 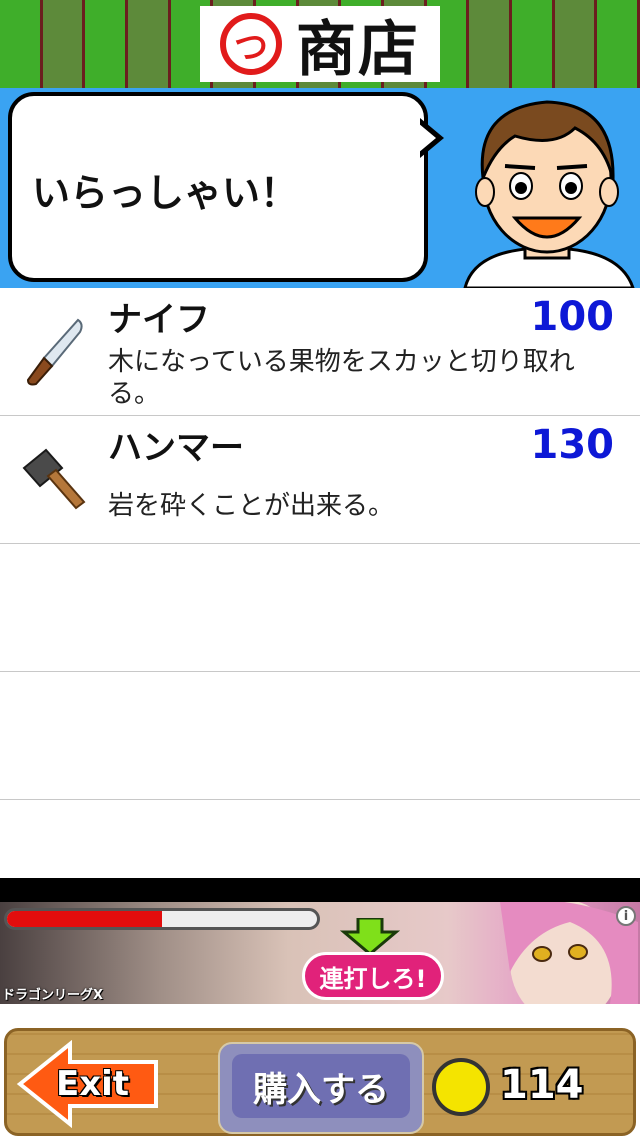 I want to click on speech-bubble: いらっしゃい！, so click(x=218, y=187).